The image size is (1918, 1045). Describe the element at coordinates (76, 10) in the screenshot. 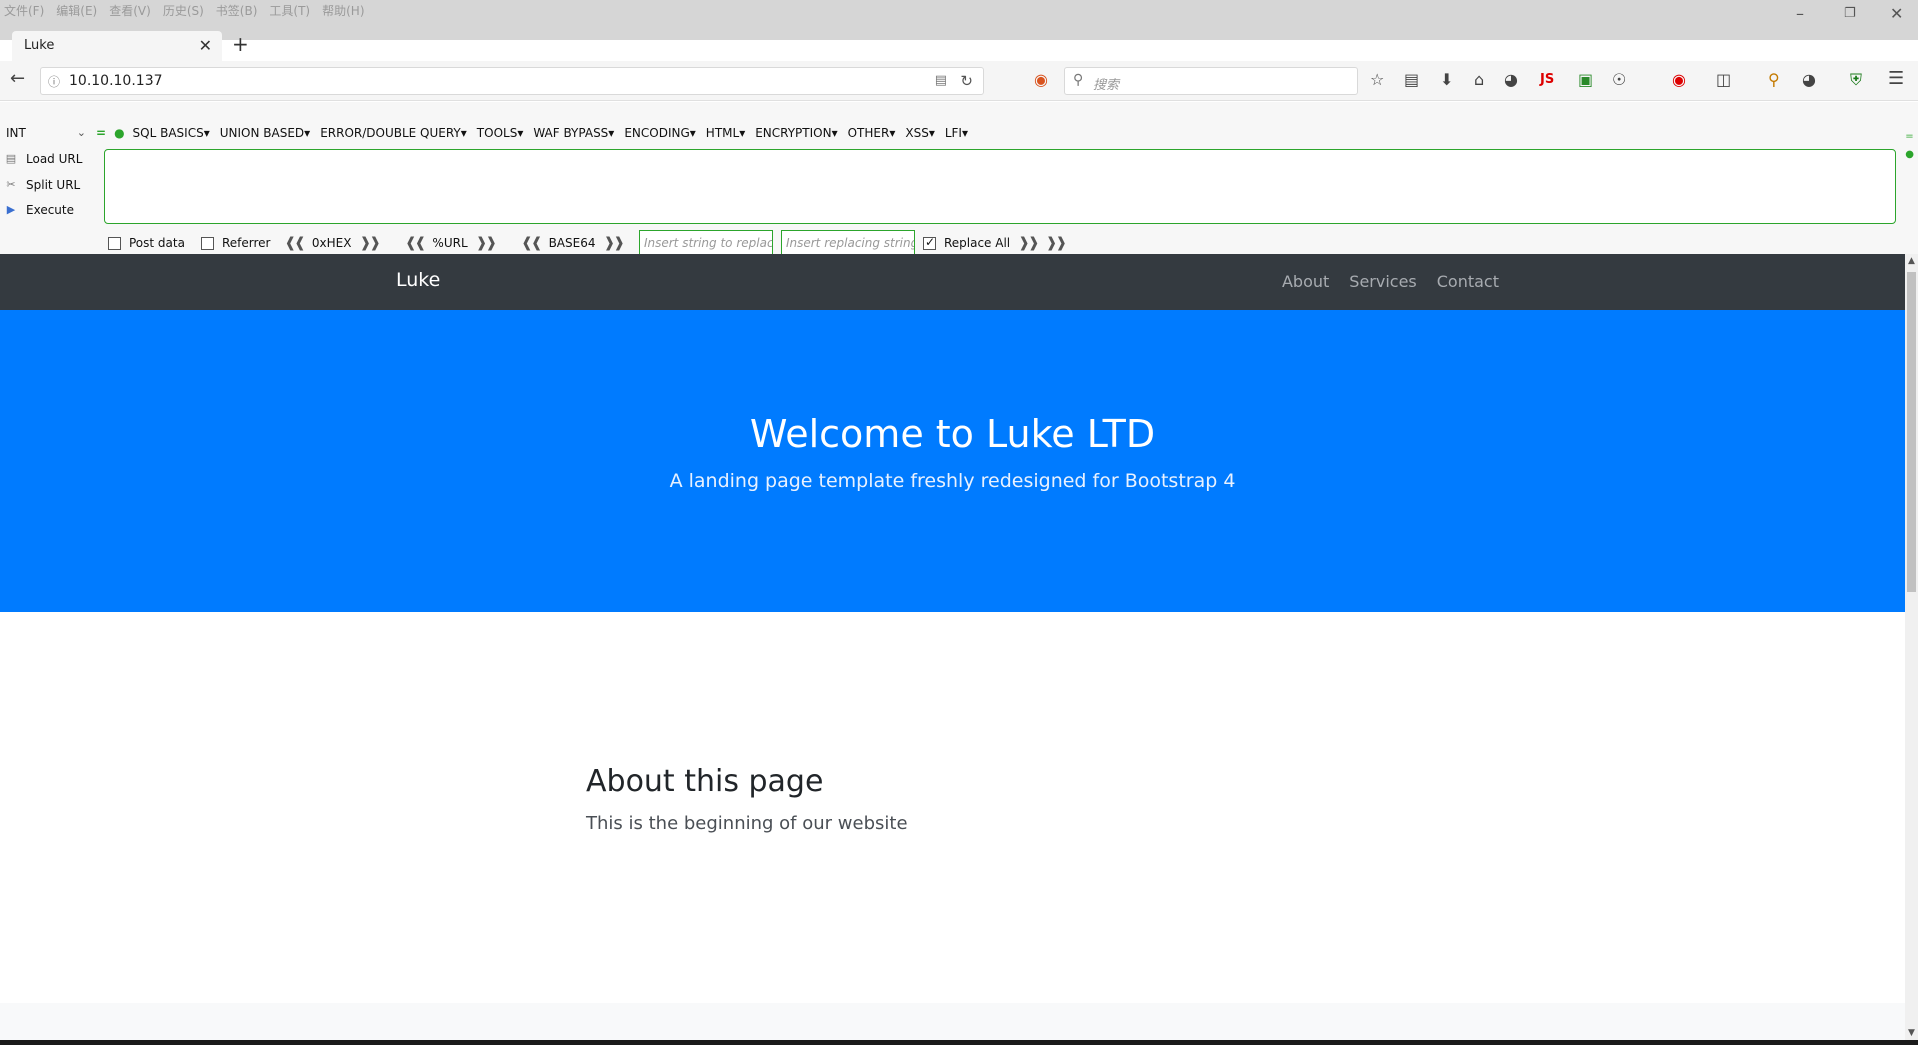

I see `menu-edit: 编辑(E)` at that location.